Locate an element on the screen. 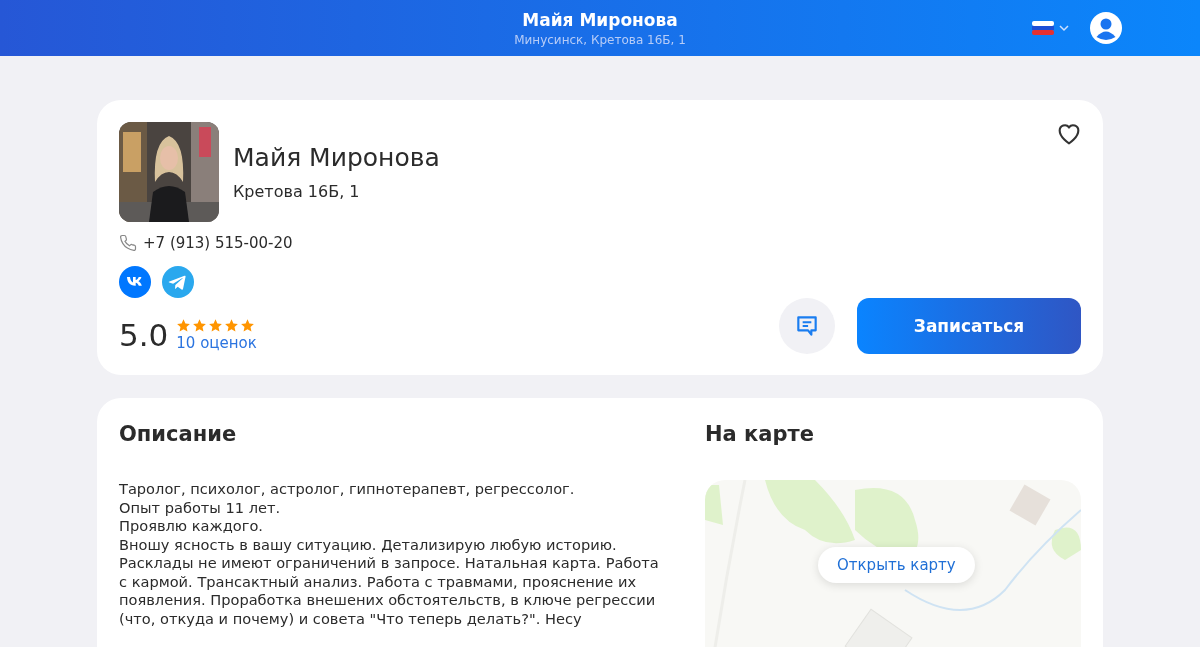 Image resolution: width=1200 pixels, height=647 pixels. vk-icon is located at coordinates (135, 282).